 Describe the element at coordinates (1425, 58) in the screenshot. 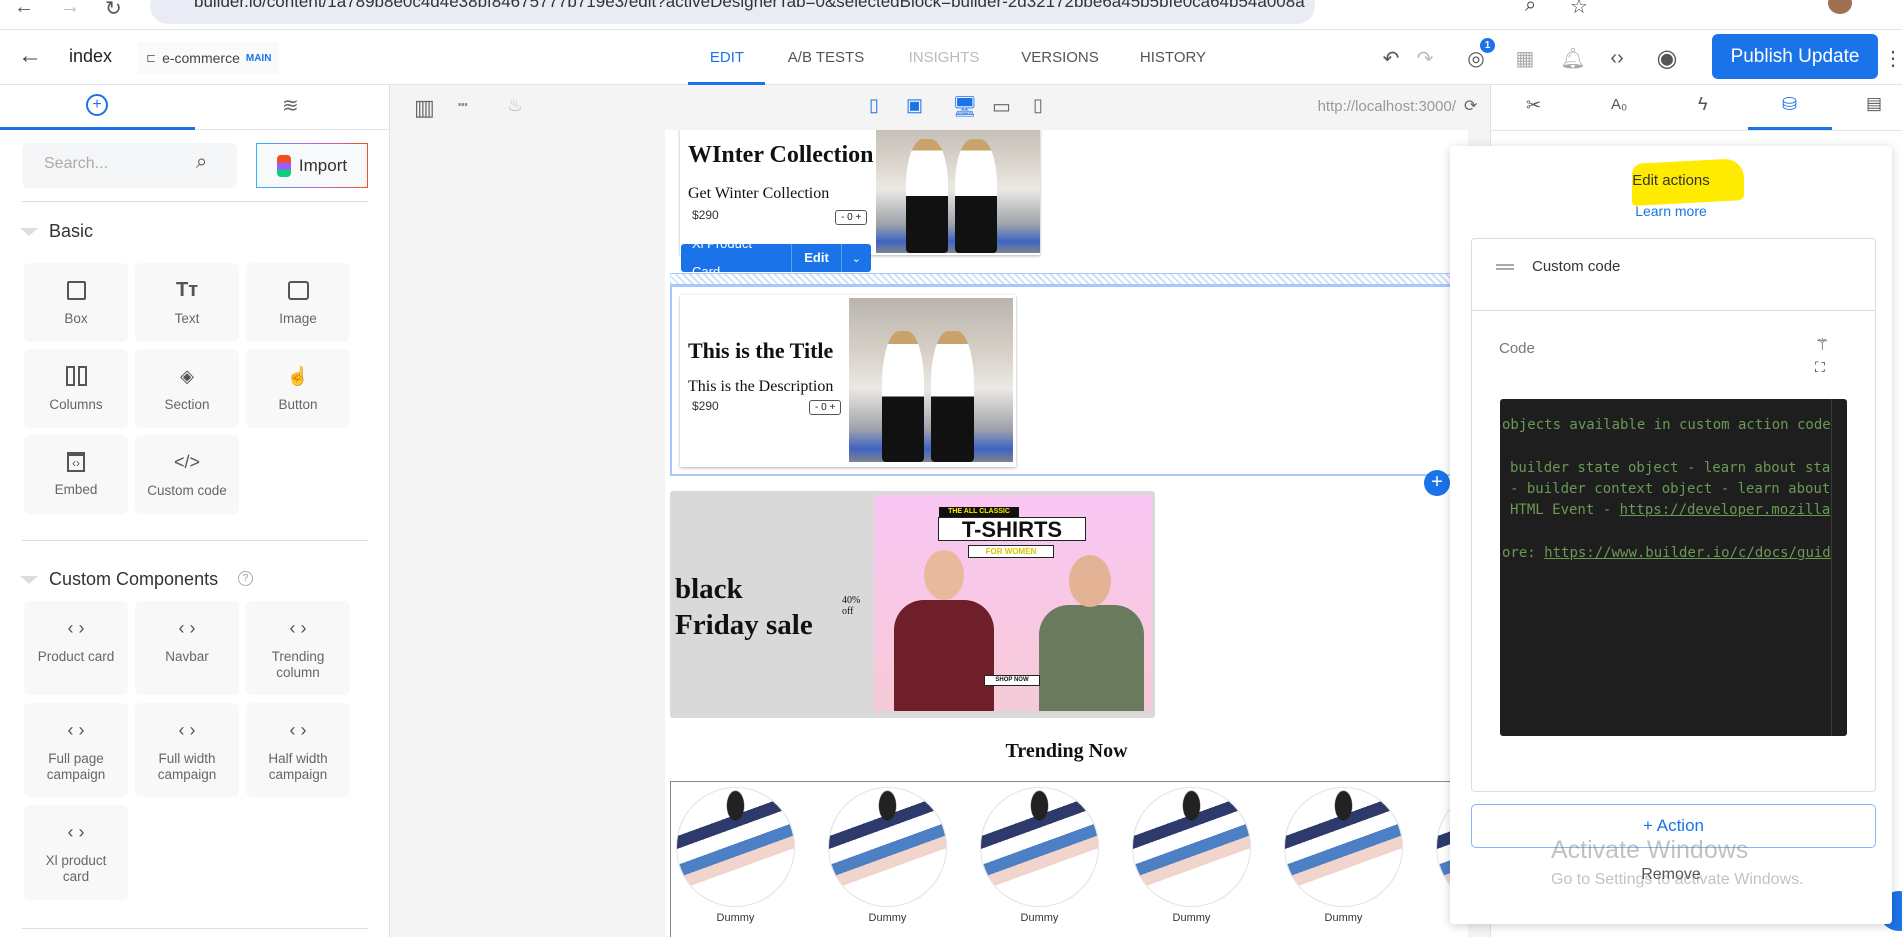

I see `redo-icon: ↷` at that location.